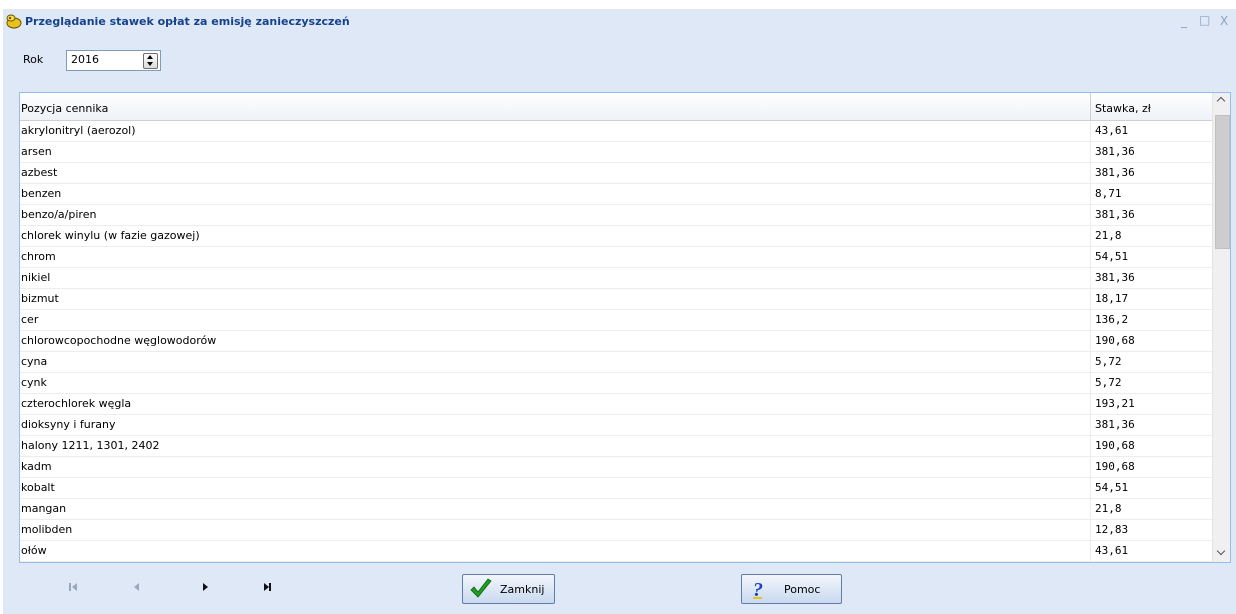 This screenshot has width=1236, height=614. What do you see at coordinates (59, 214) in the screenshot?
I see `cell-item-name: benzo/a/piren` at bounding box center [59, 214].